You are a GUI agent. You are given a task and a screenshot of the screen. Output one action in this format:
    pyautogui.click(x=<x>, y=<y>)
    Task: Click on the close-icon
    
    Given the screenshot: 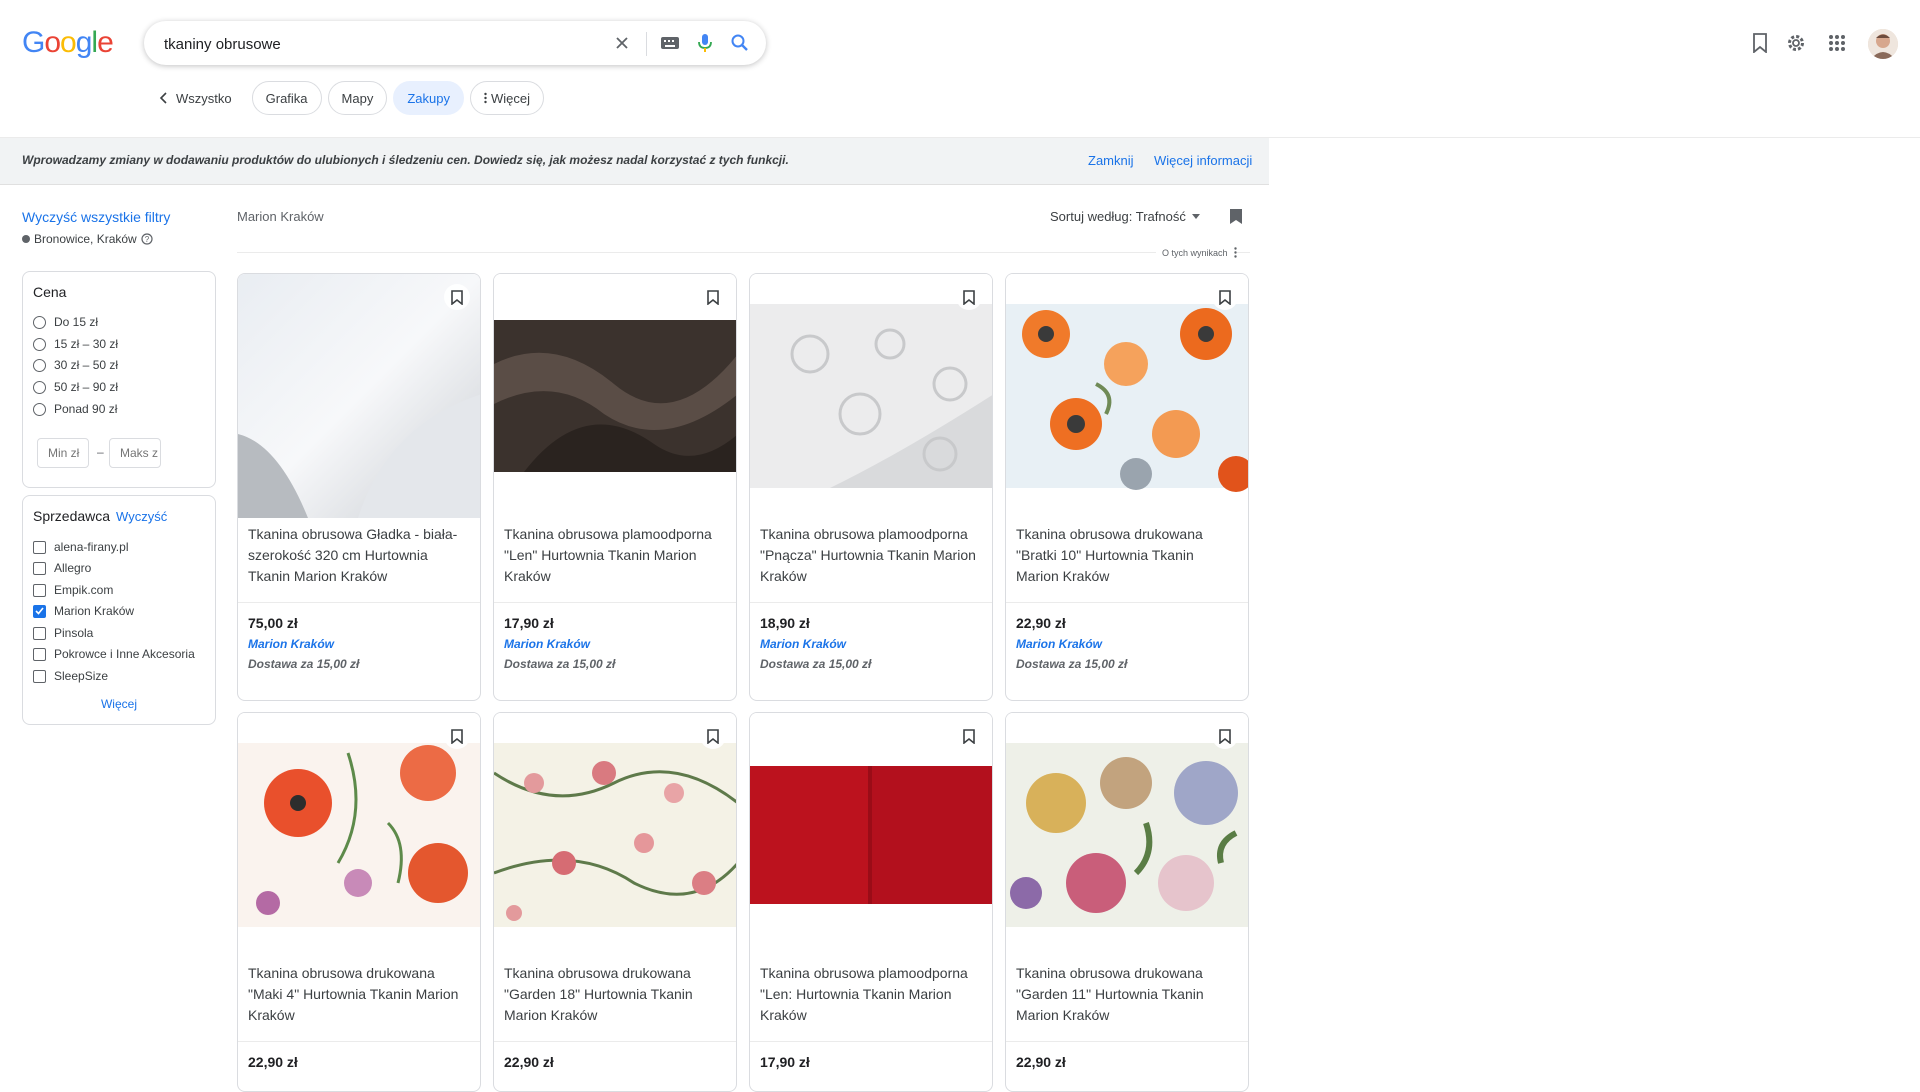 What is the action you would take?
    pyautogui.click(x=622, y=43)
    